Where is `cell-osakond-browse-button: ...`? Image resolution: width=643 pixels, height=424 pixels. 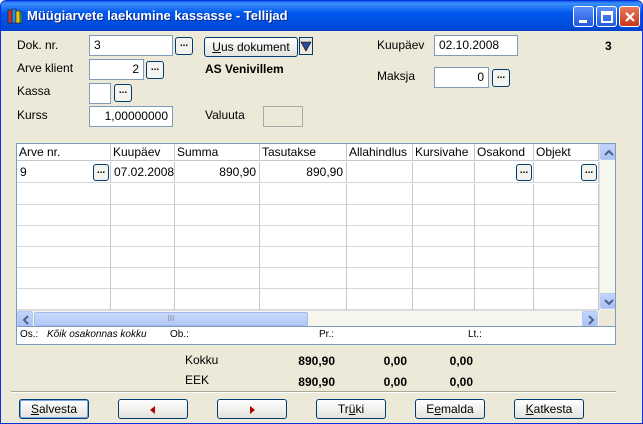 cell-osakond-browse-button: ... is located at coordinates (524, 172).